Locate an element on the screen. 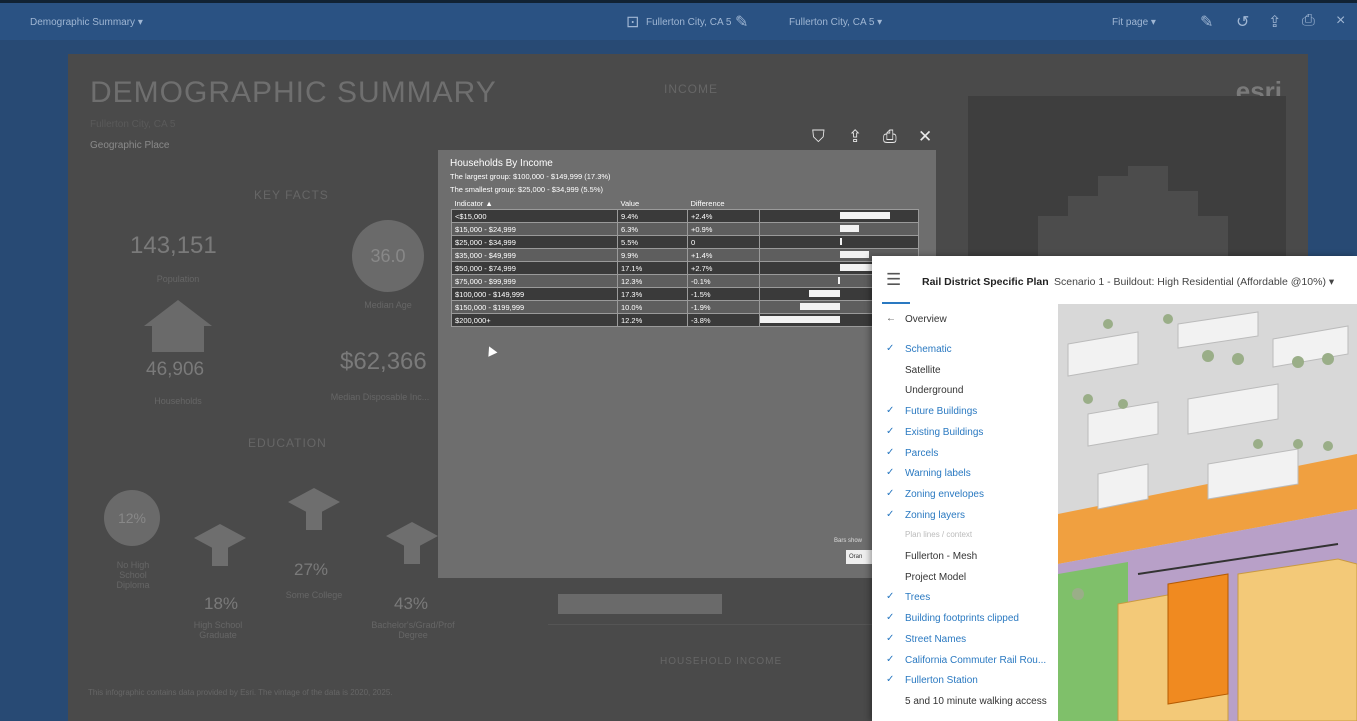  report-menu: Demographic Summary ▾ is located at coordinates (86, 22).